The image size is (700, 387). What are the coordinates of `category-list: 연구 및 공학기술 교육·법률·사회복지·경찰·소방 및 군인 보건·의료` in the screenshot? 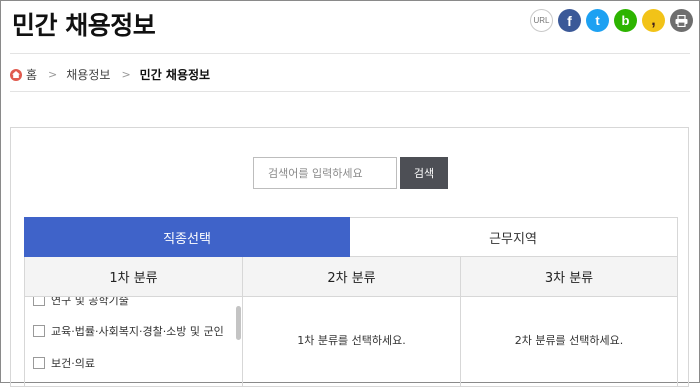 It's located at (134, 342).